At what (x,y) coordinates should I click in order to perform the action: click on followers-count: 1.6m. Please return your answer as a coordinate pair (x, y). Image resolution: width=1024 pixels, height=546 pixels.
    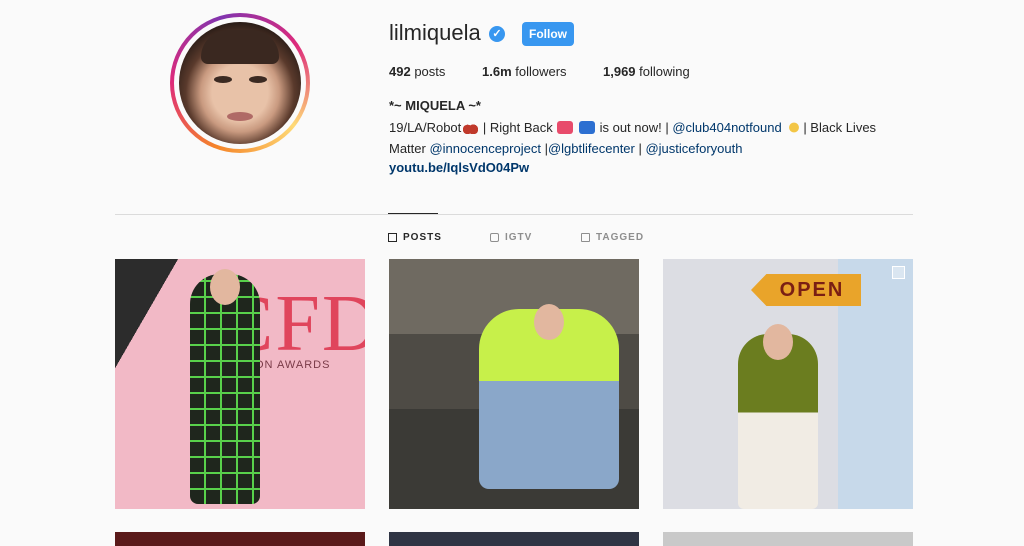
    Looking at the image, I should click on (497, 71).